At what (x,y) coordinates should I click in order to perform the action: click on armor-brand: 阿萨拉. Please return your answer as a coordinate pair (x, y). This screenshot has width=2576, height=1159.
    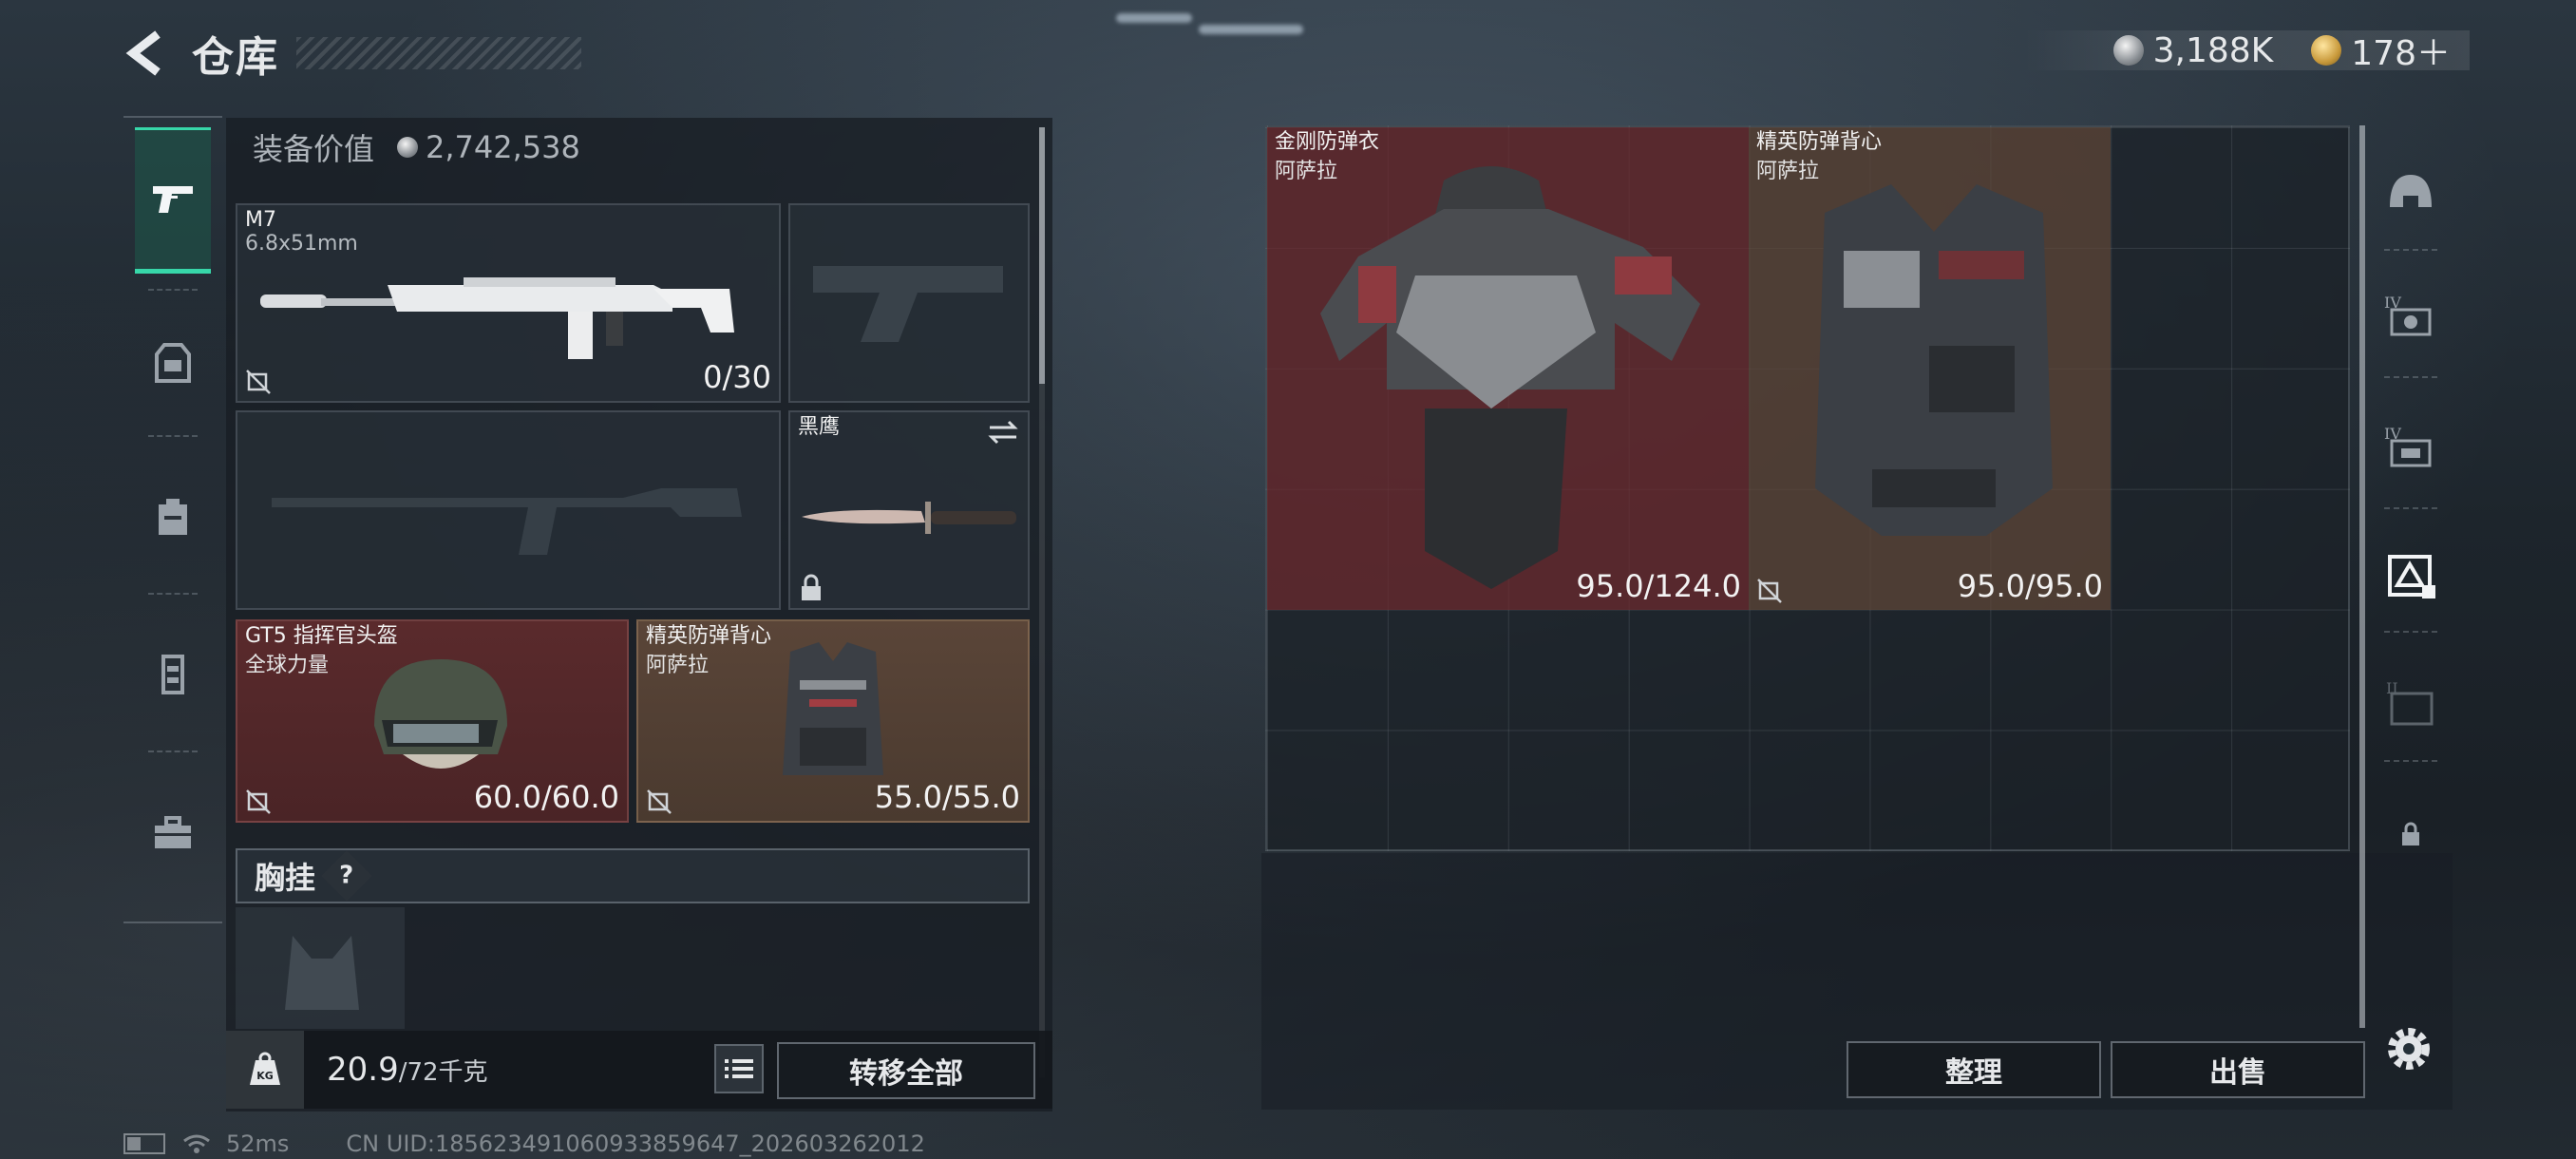
    Looking at the image, I should click on (678, 665).